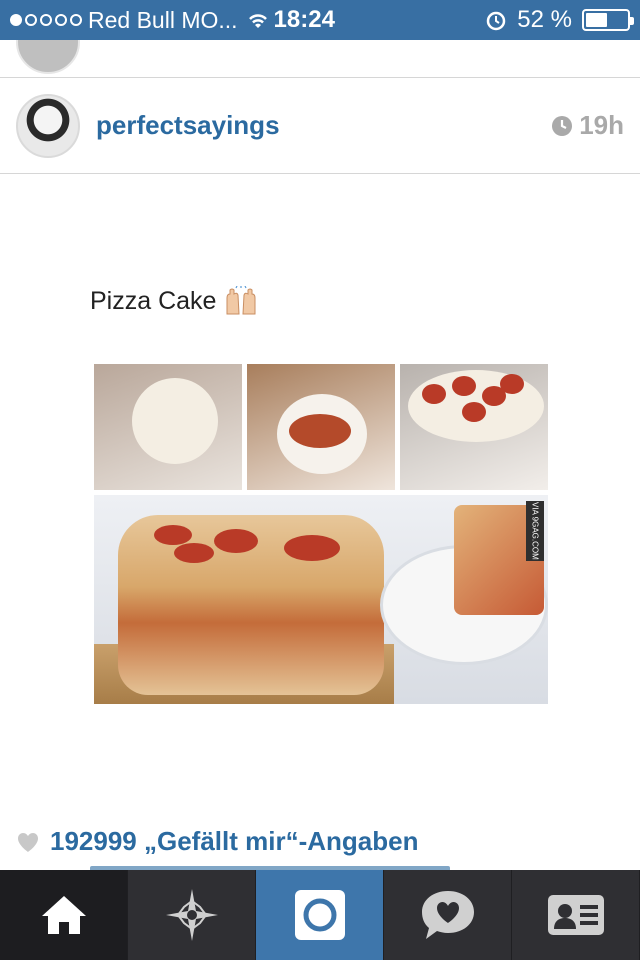 Image resolution: width=640 pixels, height=960 pixels. What do you see at coordinates (188, 125) in the screenshot?
I see `username-link: perfectsayings` at bounding box center [188, 125].